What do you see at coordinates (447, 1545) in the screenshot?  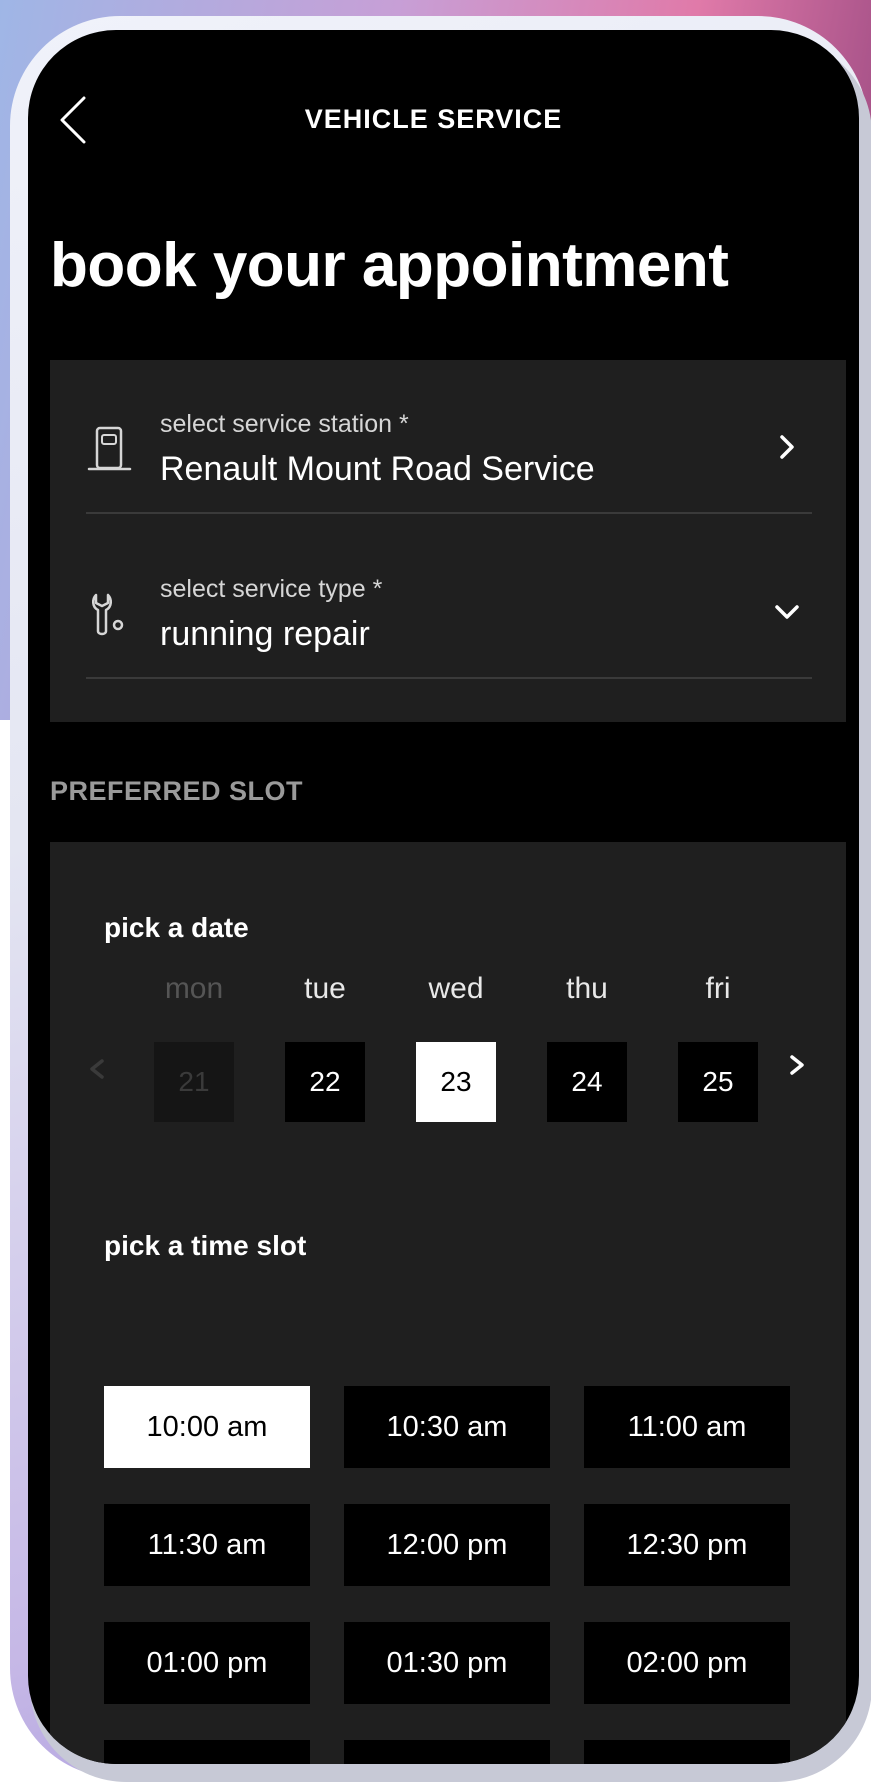 I see `time-slot-1200pm: 12:00 pm` at bounding box center [447, 1545].